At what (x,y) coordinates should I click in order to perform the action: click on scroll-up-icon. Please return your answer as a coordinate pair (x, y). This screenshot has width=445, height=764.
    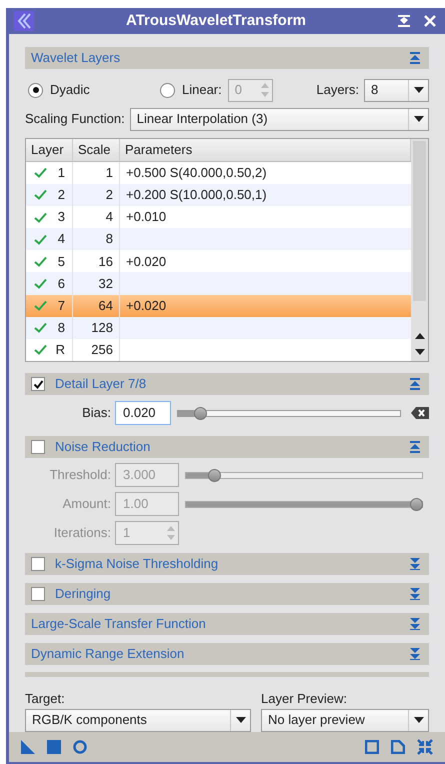
    Looking at the image, I should click on (419, 336).